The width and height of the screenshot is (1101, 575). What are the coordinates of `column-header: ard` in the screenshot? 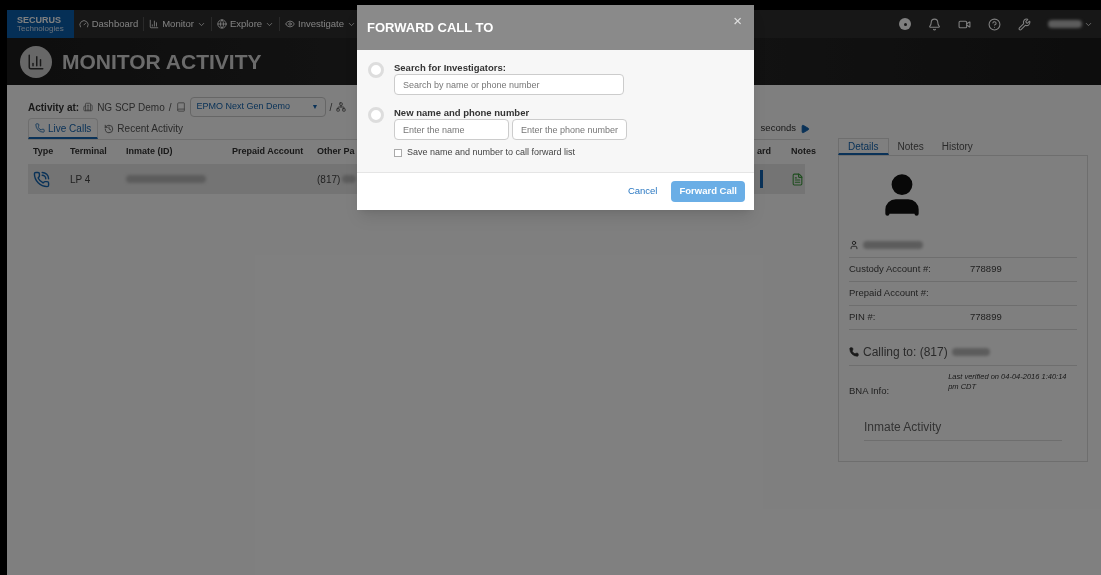 It's located at (764, 151).